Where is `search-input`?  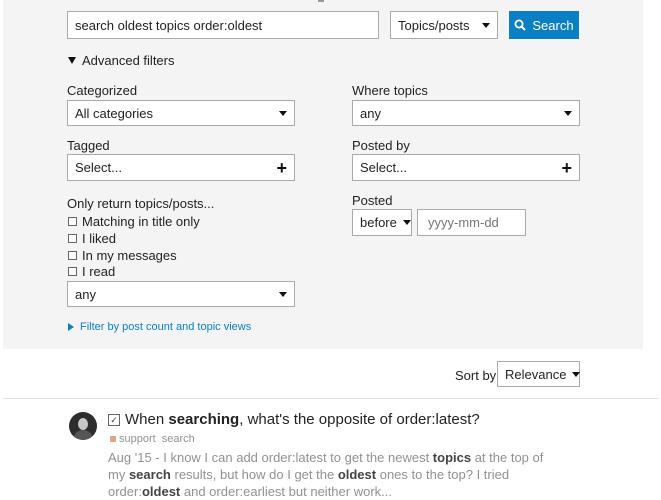 search-input is located at coordinates (223, 25).